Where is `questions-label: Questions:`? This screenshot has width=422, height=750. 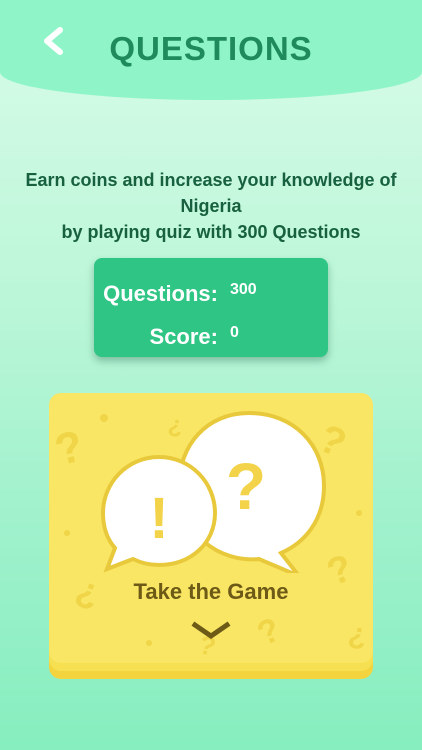
questions-label: Questions: is located at coordinates (160, 293).